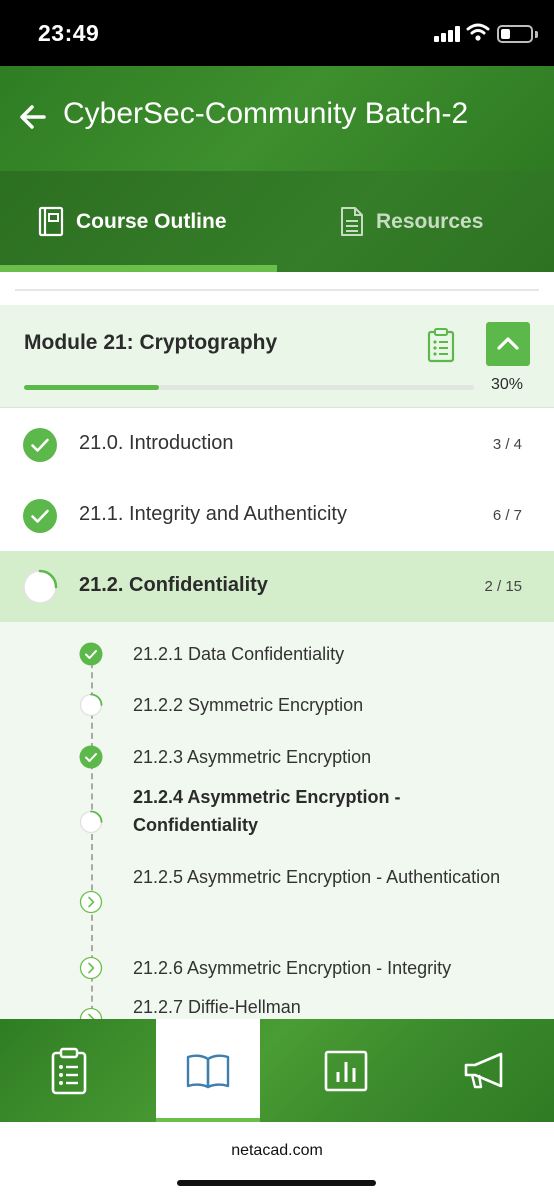 The height and width of the screenshot is (1199, 554). I want to click on url-text: netacad.com, so click(277, 1151).